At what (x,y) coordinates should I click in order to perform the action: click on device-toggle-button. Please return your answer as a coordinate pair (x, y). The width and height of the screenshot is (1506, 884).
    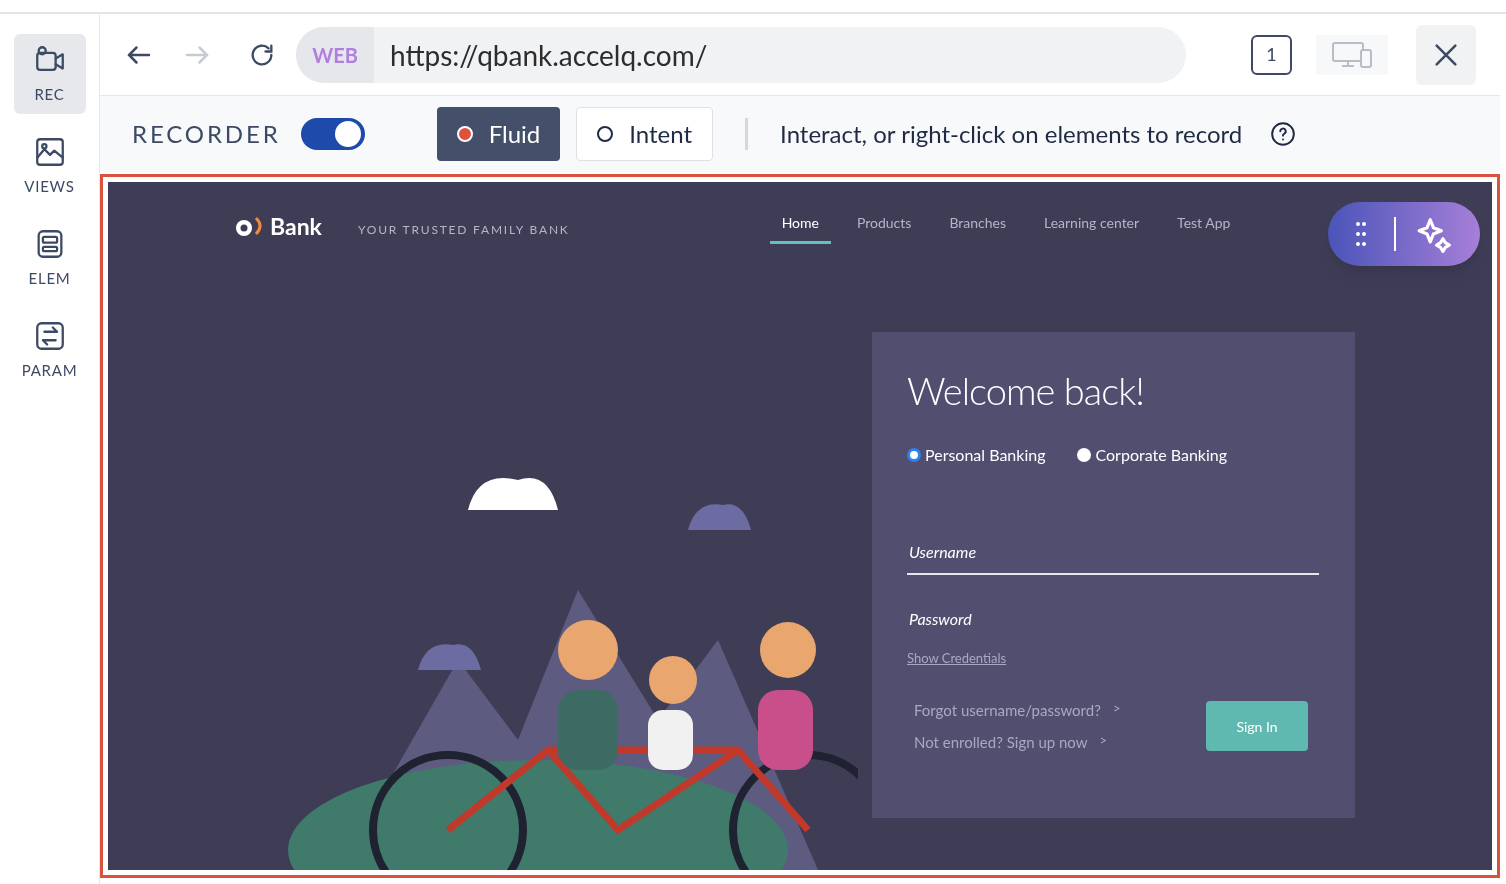
    Looking at the image, I should click on (1352, 54).